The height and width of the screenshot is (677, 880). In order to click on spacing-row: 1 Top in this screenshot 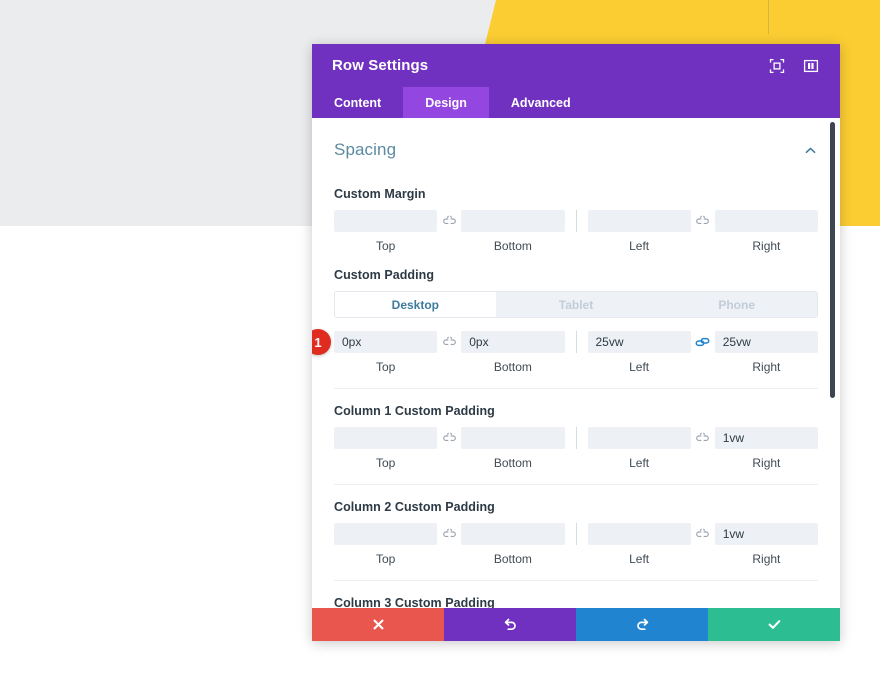, I will do `click(565, 351)`.